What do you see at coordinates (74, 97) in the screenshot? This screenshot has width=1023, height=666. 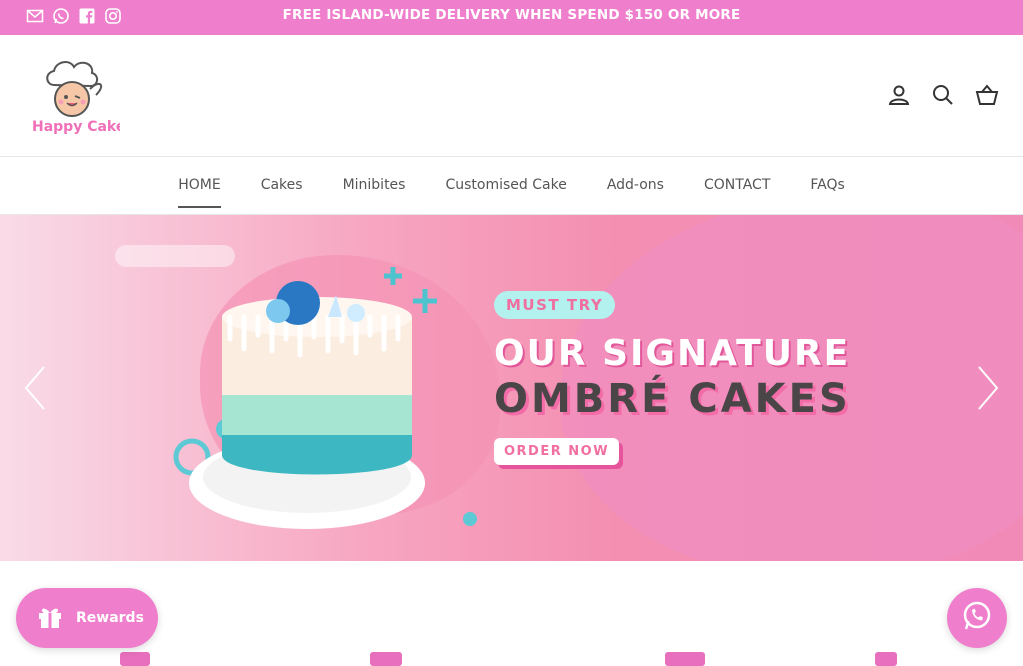 I see `logo: Happy Cake` at bounding box center [74, 97].